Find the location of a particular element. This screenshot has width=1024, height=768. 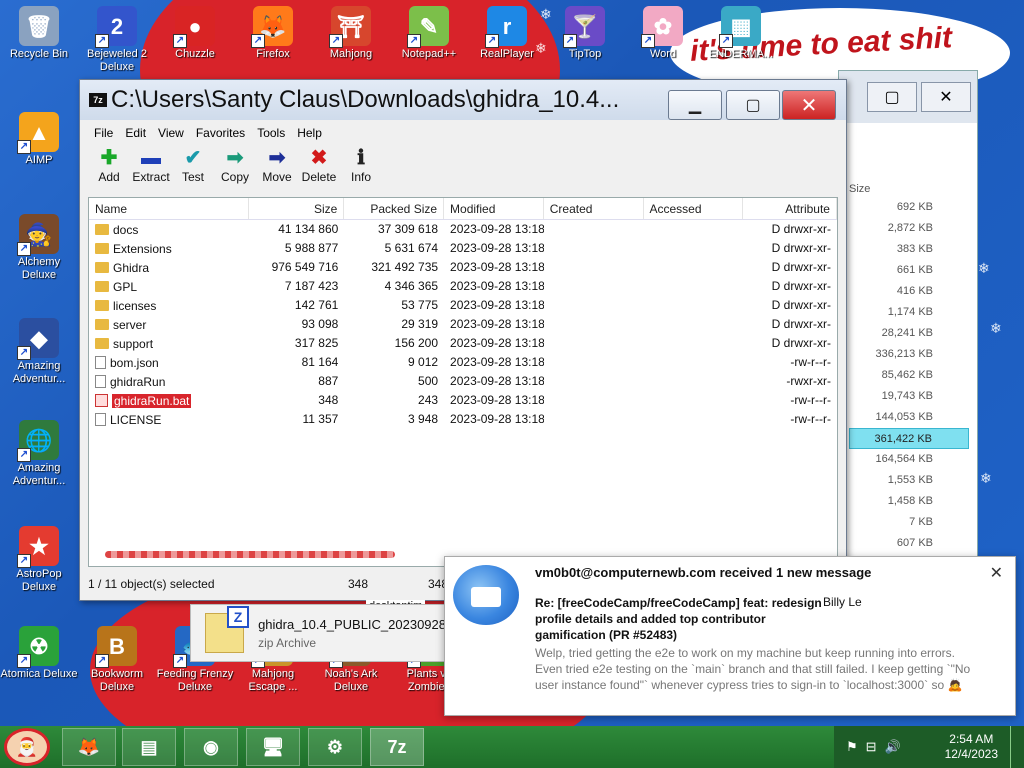

flag-icon: ⚑ is located at coordinates (852, 747).